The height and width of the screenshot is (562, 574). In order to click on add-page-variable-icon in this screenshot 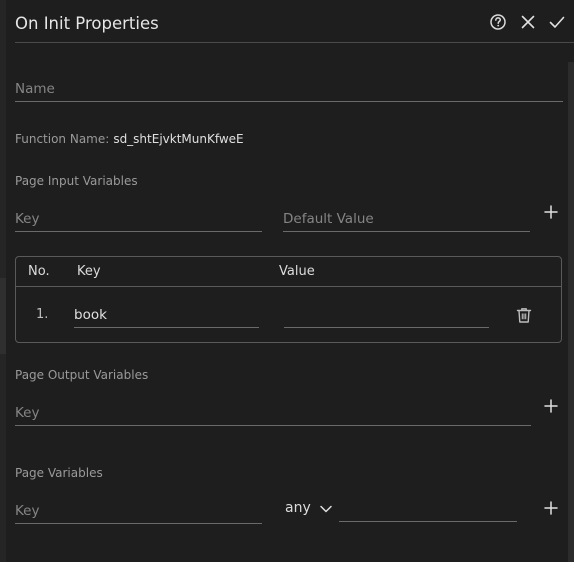, I will do `click(551, 508)`.